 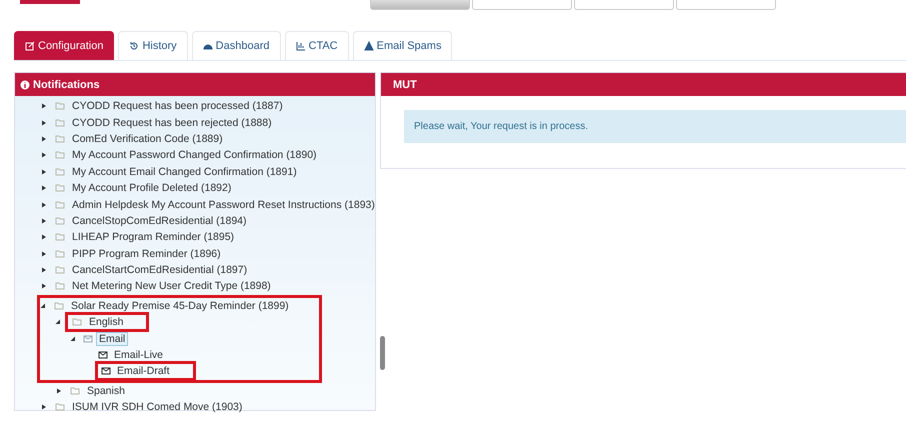 What do you see at coordinates (655, 126) in the screenshot?
I see `info-alert: Please wait, Your request is in process.` at bounding box center [655, 126].